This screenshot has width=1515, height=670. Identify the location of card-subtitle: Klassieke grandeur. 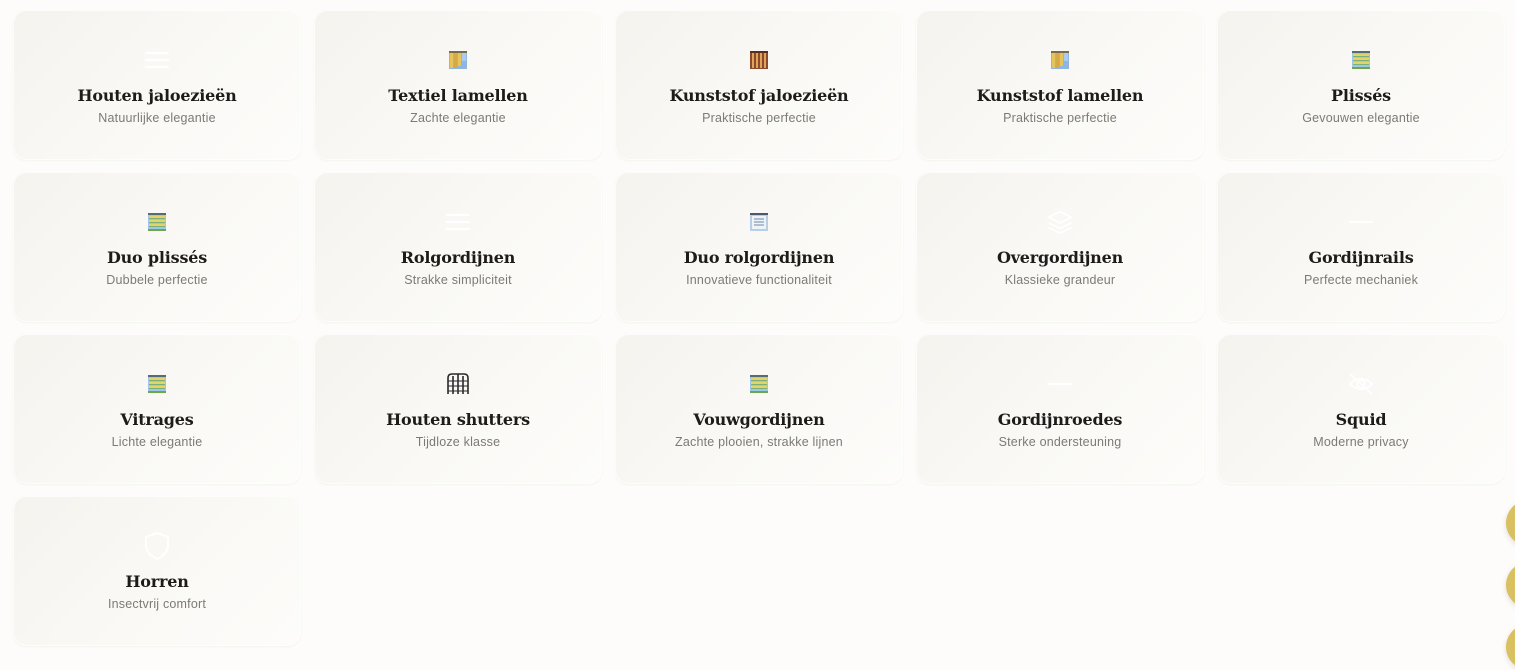
(1060, 280).